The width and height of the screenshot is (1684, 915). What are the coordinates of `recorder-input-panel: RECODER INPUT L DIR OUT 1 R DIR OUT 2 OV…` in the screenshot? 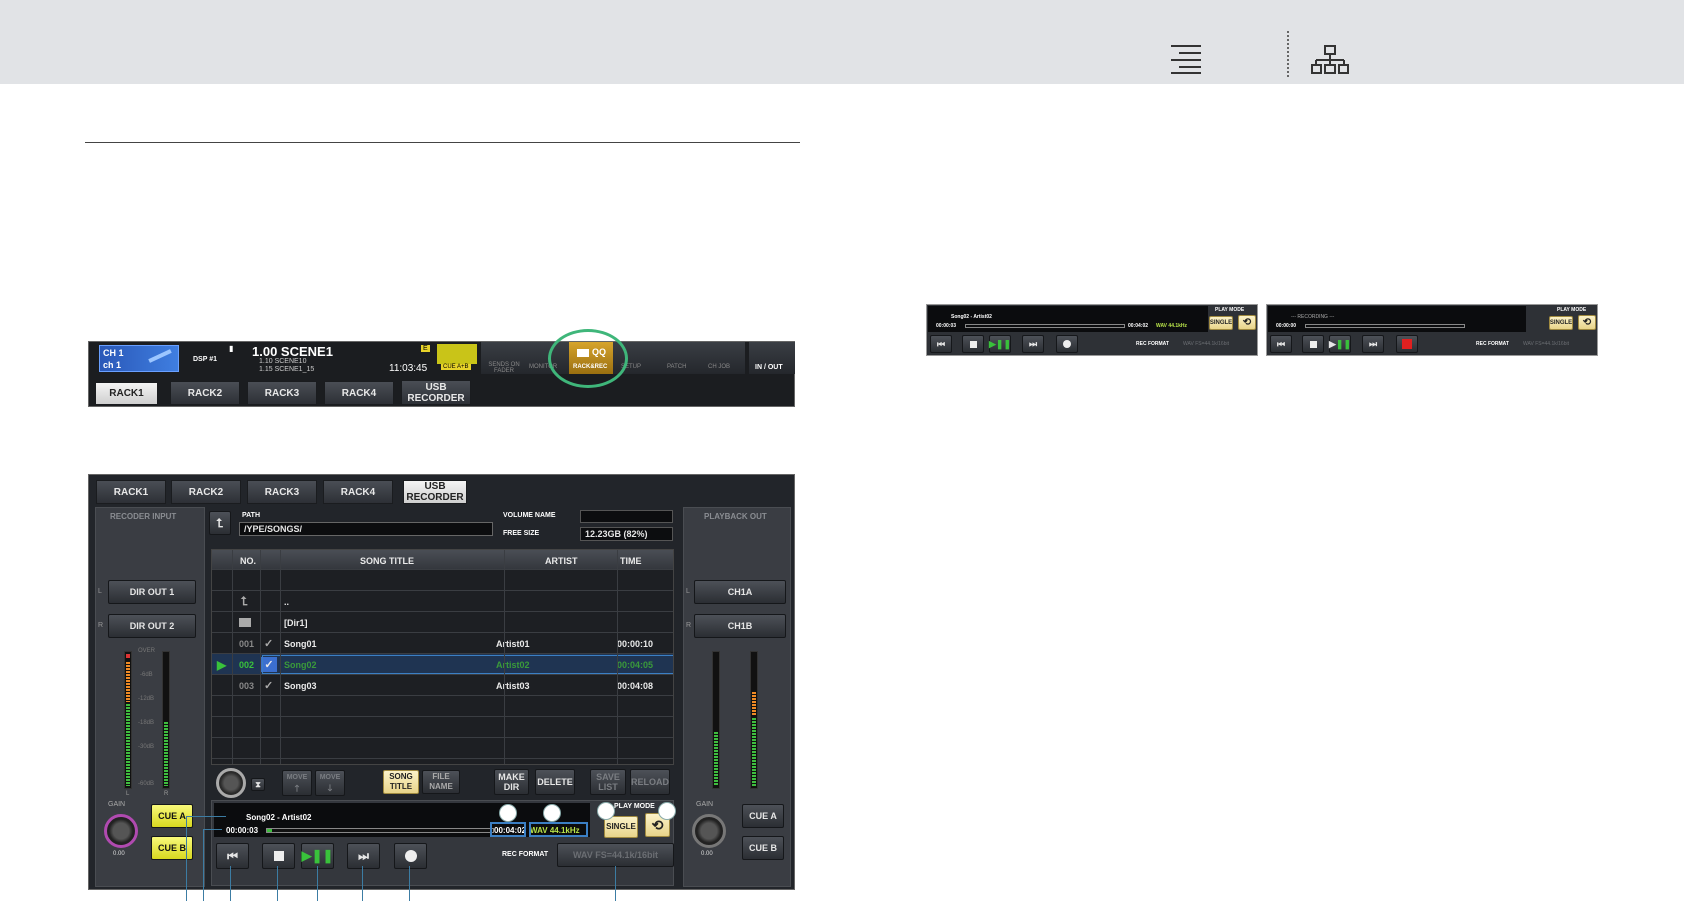 It's located at (150, 697).